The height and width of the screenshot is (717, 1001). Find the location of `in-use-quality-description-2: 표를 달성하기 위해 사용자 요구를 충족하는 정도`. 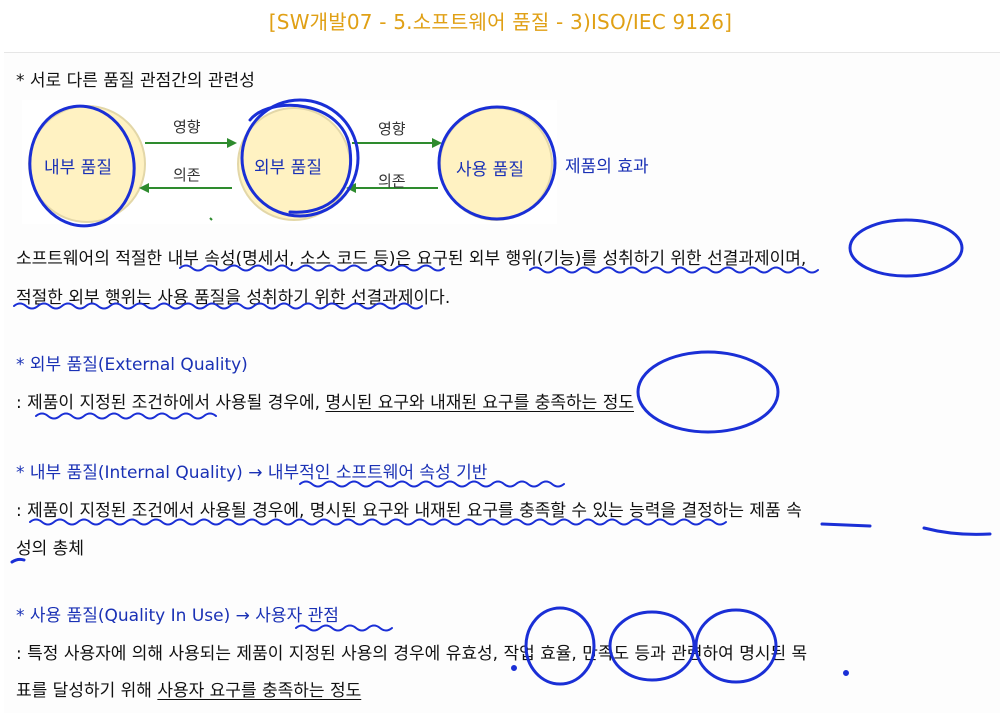

in-use-quality-description-2: 표를 달성하기 위해 사용자 요구를 충족하는 정도 is located at coordinates (188, 688).